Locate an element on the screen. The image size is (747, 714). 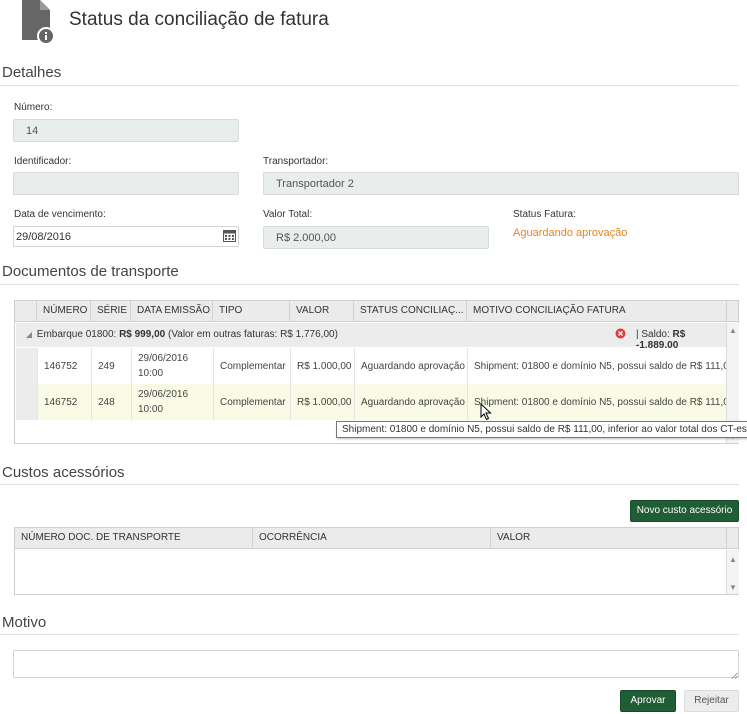
status-fatura-value: Aguardando aprovação is located at coordinates (570, 233).